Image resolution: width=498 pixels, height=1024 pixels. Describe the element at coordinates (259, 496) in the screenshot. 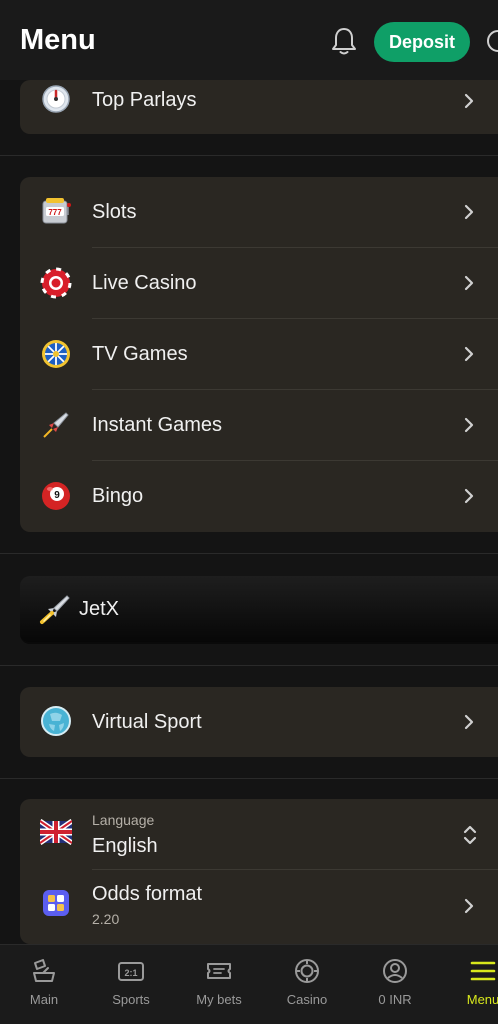

I see `menu-item-bingo: 9 Bingo` at that location.